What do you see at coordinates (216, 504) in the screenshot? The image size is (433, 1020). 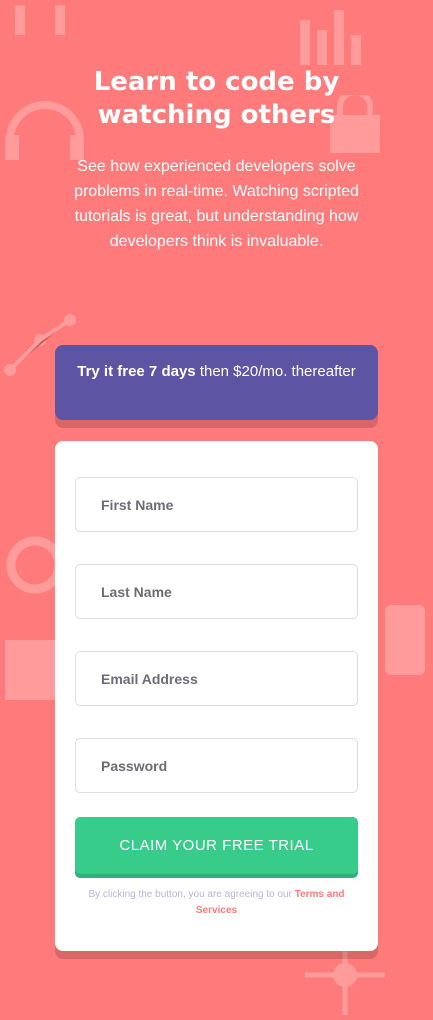 I see `first-name-input` at bounding box center [216, 504].